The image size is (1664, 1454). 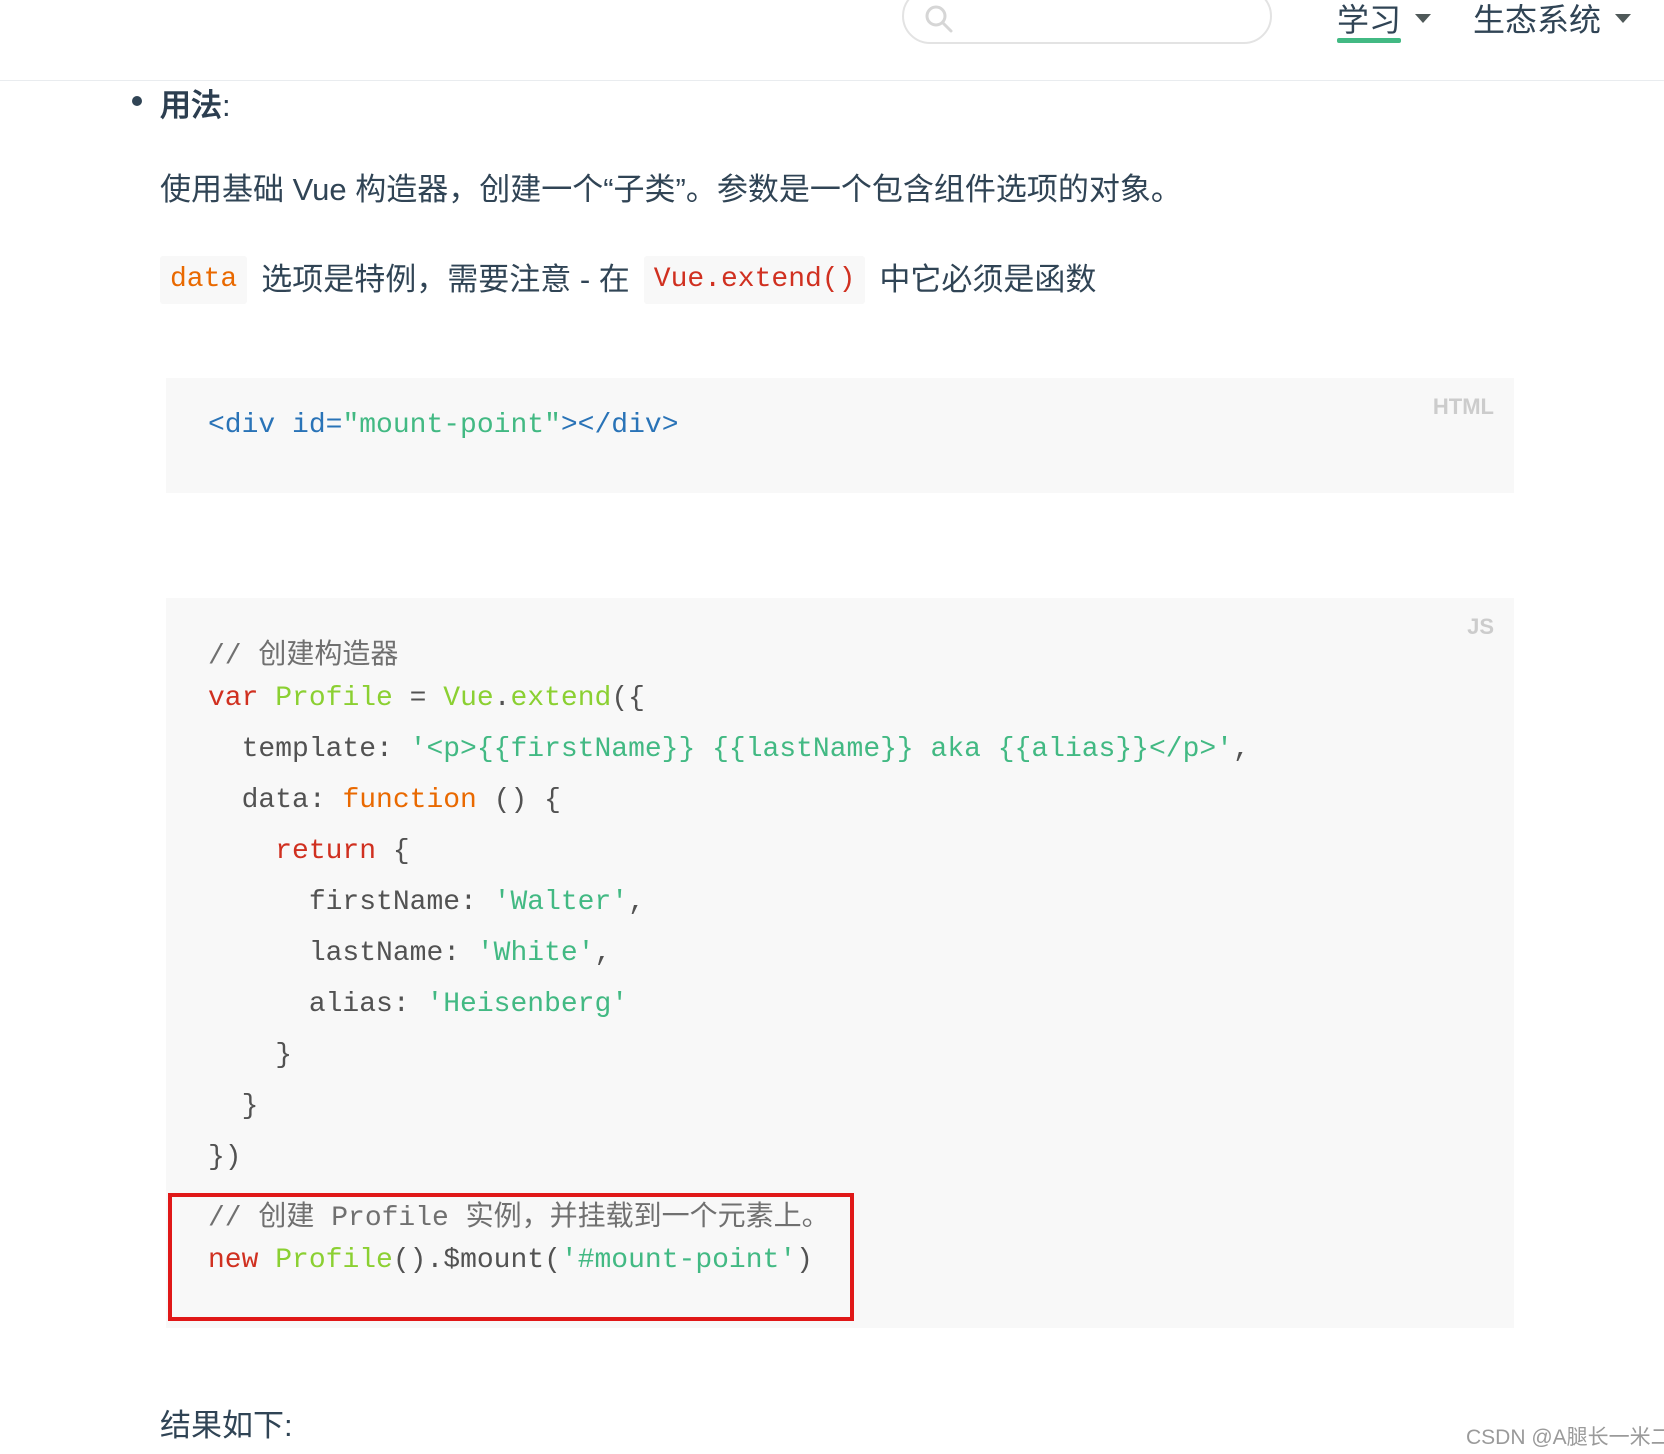 What do you see at coordinates (1369, 20) in the screenshot?
I see `nav-learn-label: 学习` at bounding box center [1369, 20].